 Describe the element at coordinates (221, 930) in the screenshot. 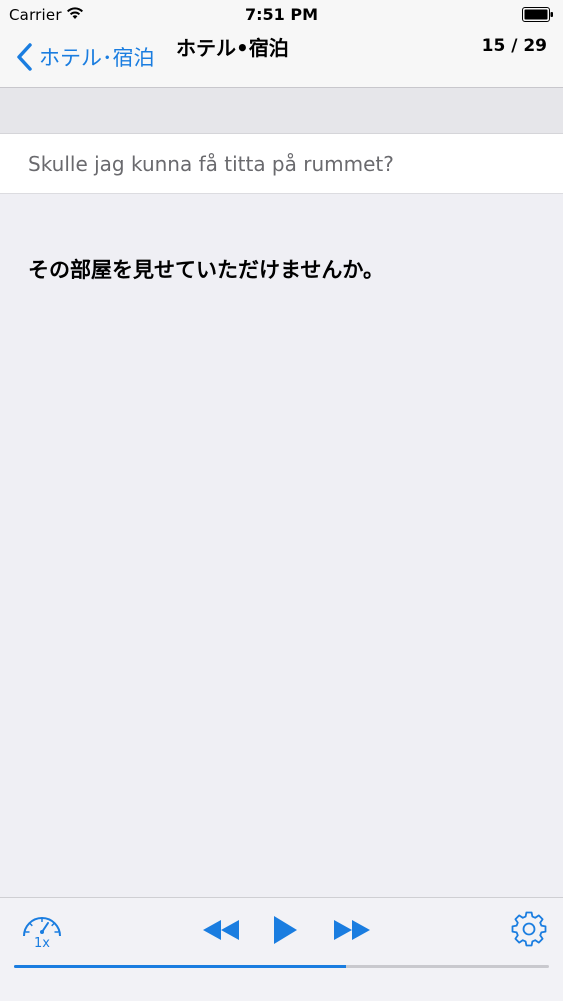

I see `rewind-icon` at that location.